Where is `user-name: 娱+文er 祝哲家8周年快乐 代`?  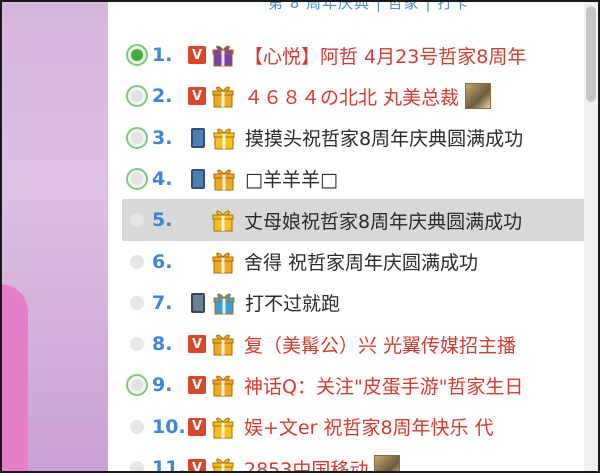
user-name: 娱+文er 祝哲家8周年快乐 代 is located at coordinates (369, 426).